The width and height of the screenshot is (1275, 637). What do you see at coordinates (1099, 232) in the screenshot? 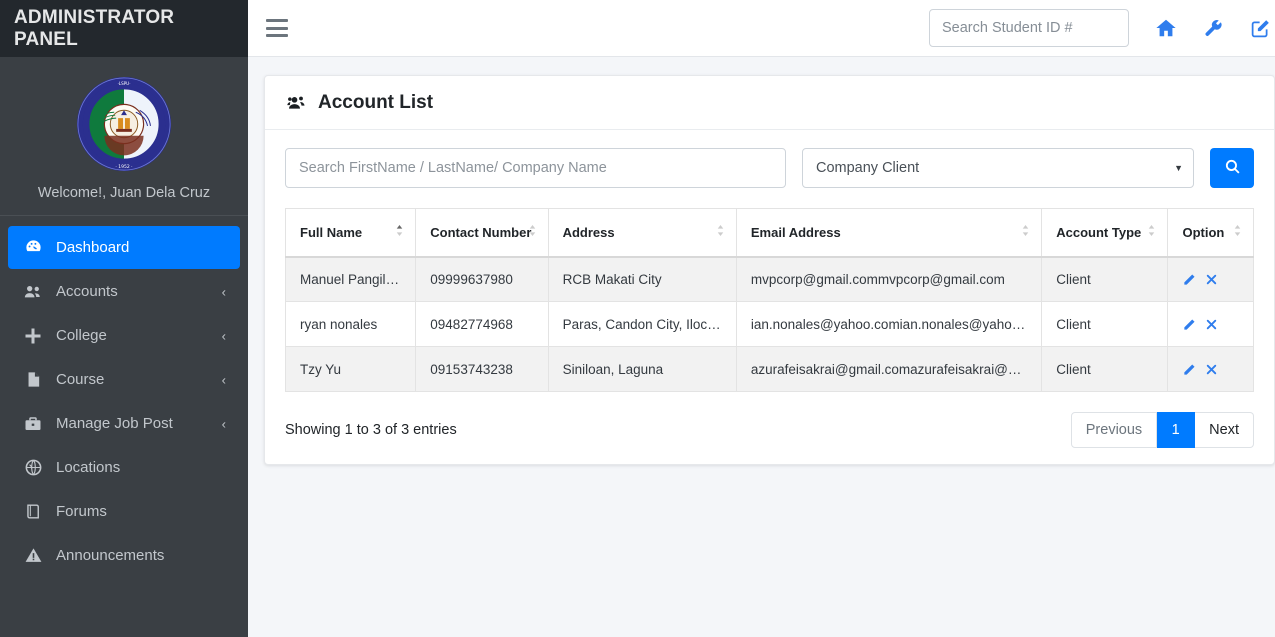
I see `column-label: Account Type` at bounding box center [1099, 232].